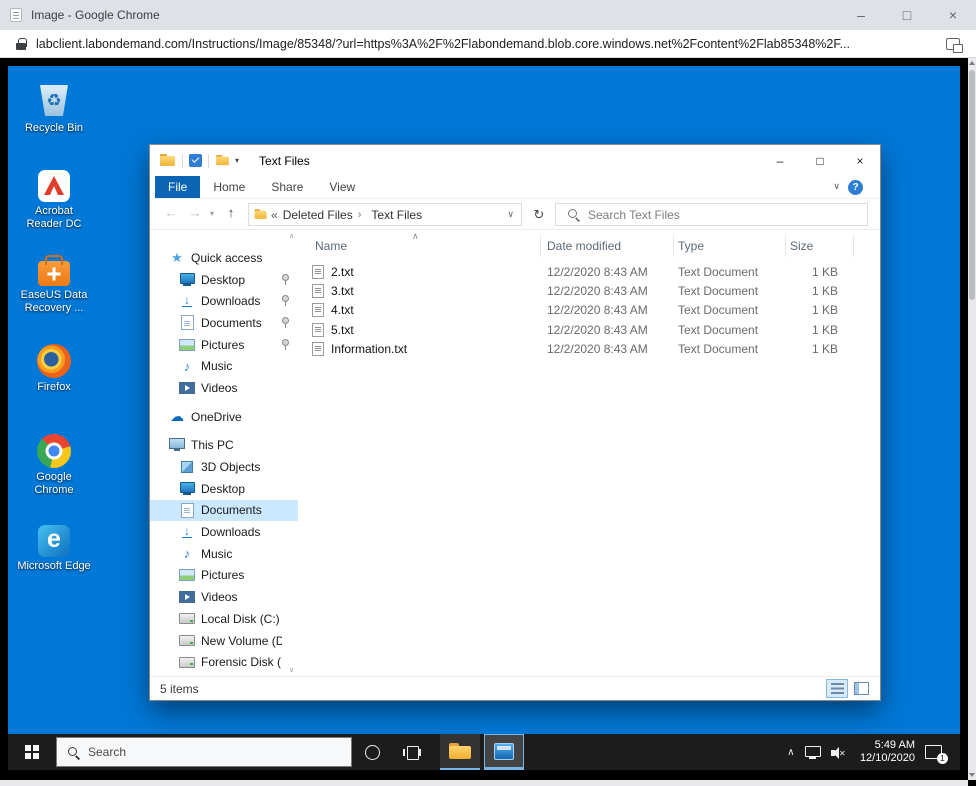 Image resolution: width=976 pixels, height=786 pixels. Describe the element at coordinates (287, 187) in the screenshot. I see `ribbon-tab: Share` at that location.